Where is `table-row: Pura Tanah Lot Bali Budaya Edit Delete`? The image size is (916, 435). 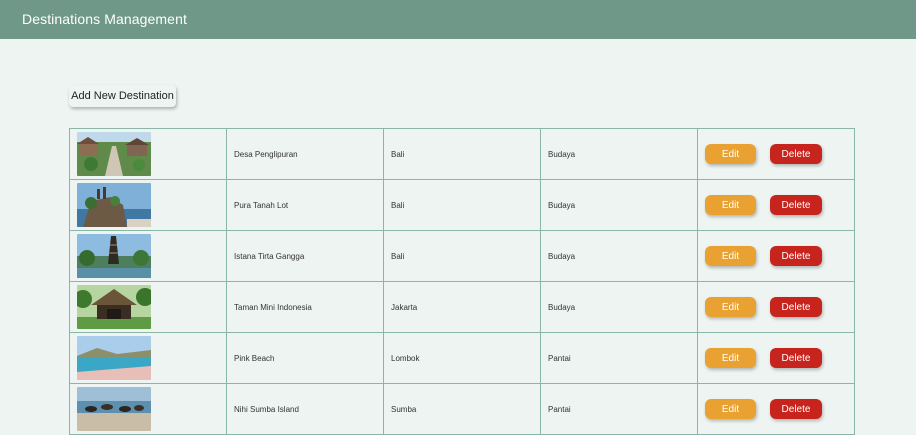 table-row: Pura Tanah Lot Bali Budaya Edit Delete is located at coordinates (462, 205).